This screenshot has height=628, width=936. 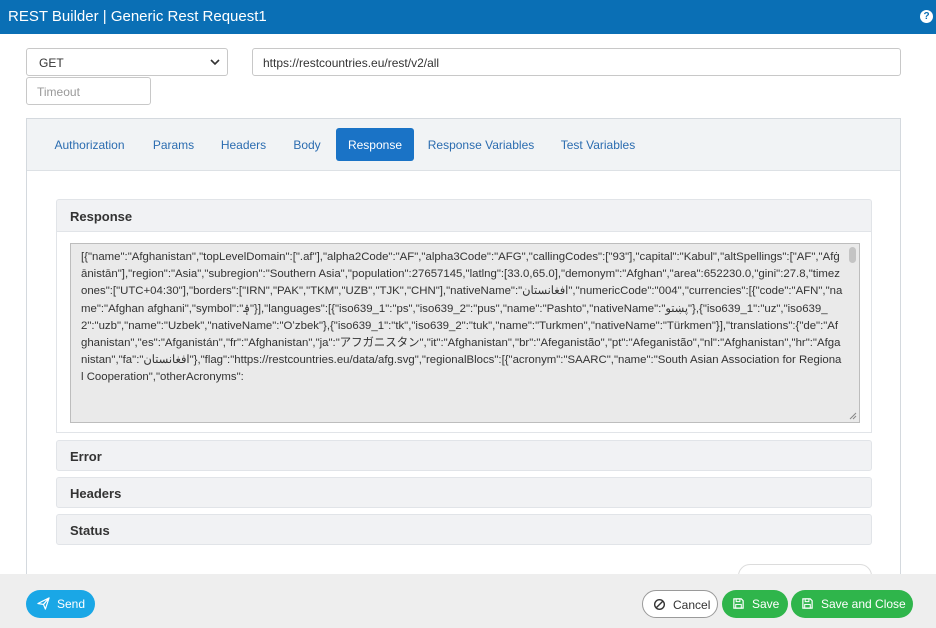 What do you see at coordinates (89, 144) in the screenshot?
I see `tab-authorization: Authorization` at bounding box center [89, 144].